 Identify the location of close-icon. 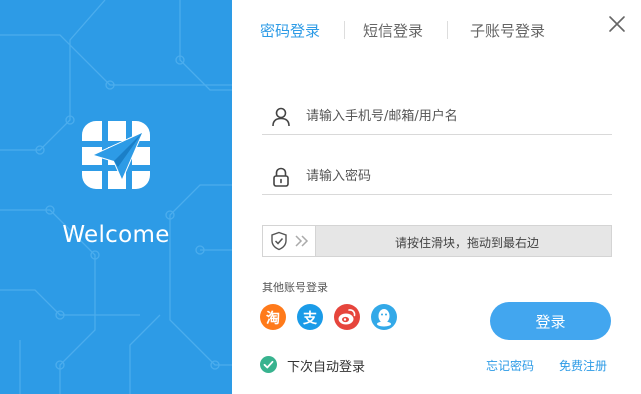
(617, 24).